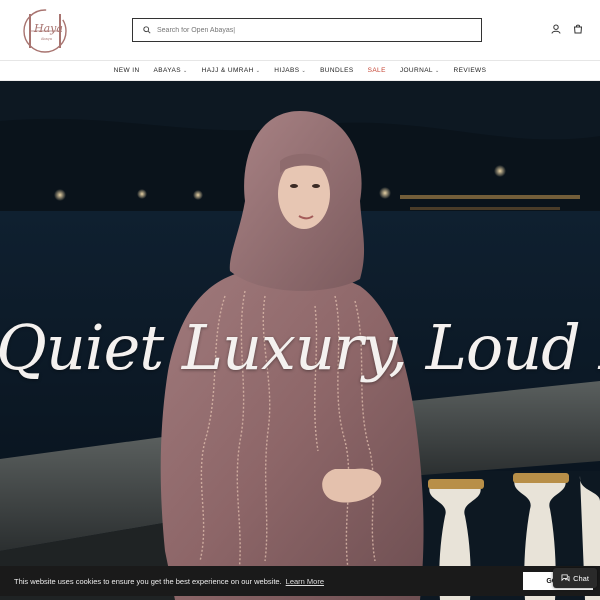 The height and width of the screenshot is (600, 600). I want to click on nav-label: ABAYAS, so click(167, 70).